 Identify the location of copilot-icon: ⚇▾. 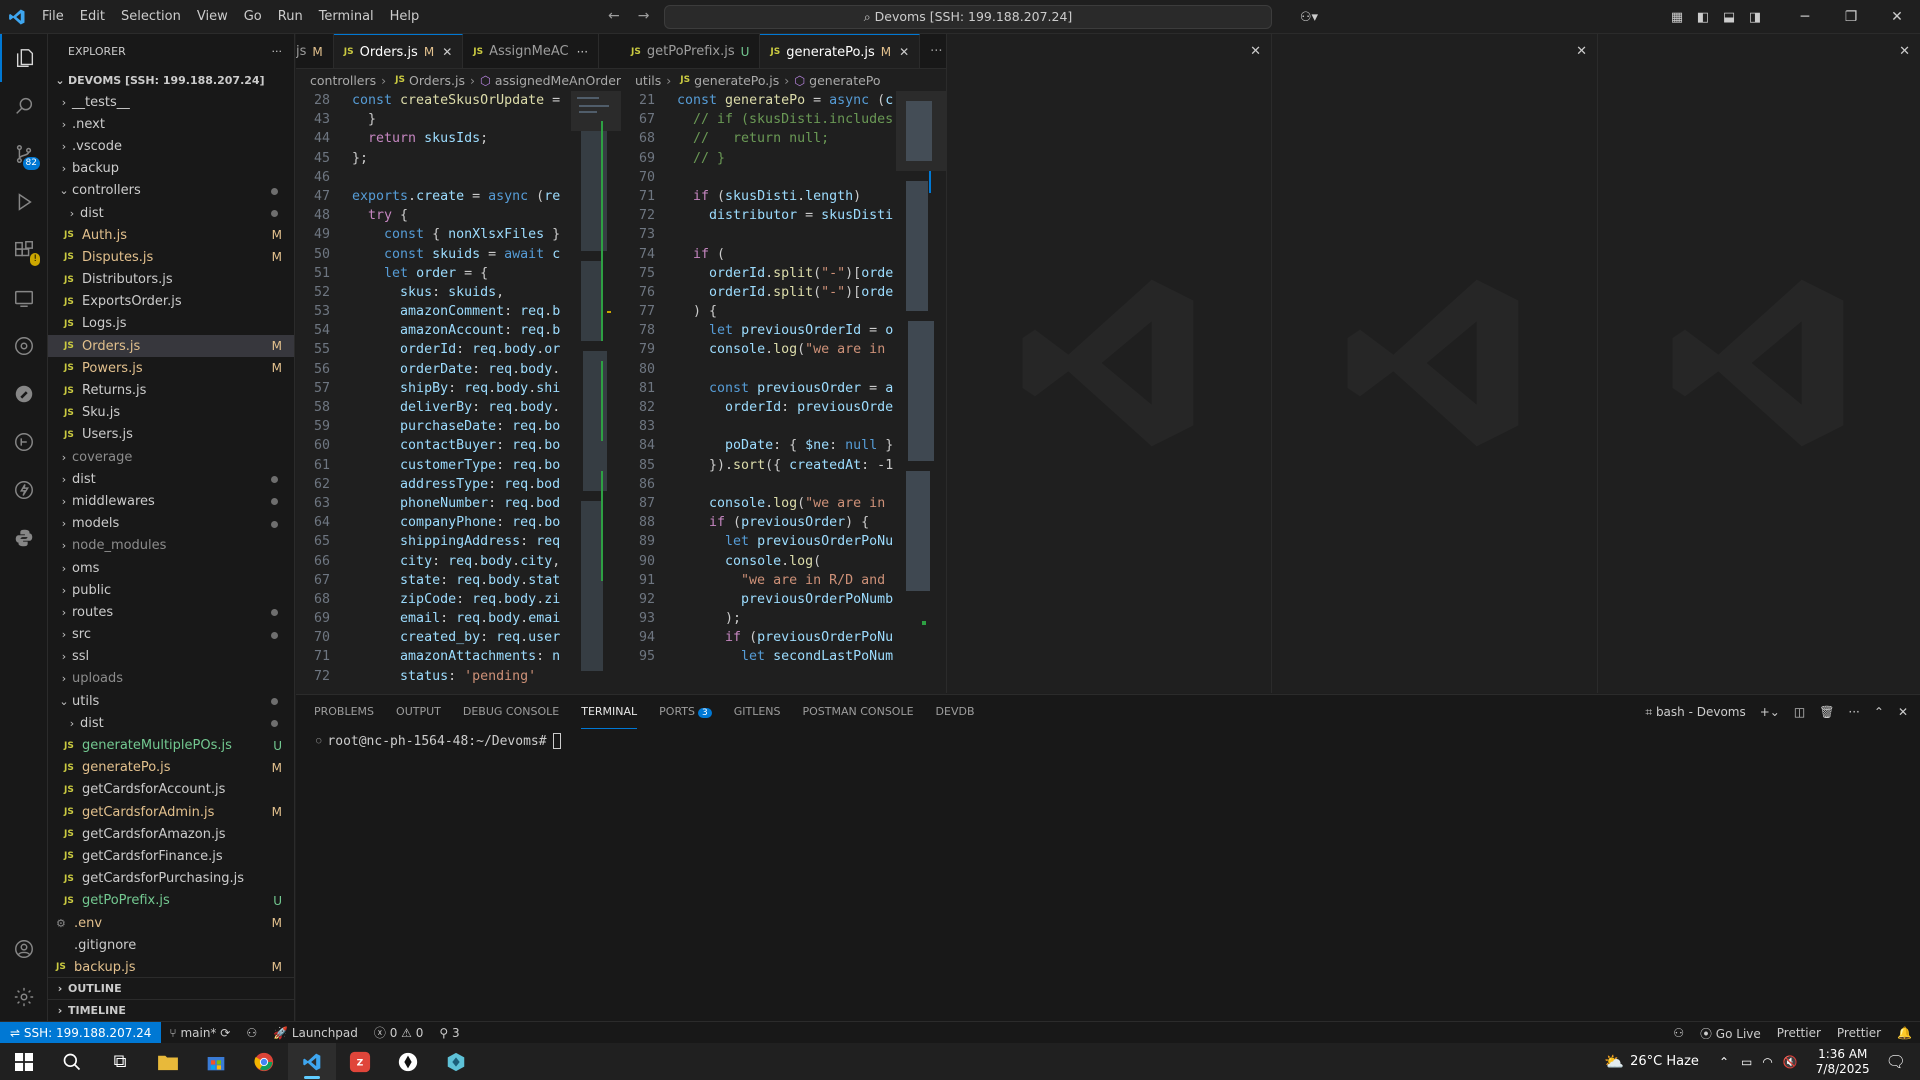
(1309, 17).